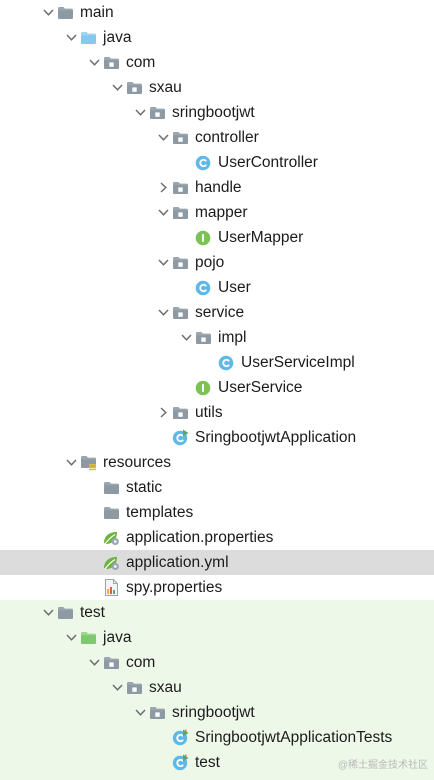  I want to click on tree-node-label: User, so click(234, 287).